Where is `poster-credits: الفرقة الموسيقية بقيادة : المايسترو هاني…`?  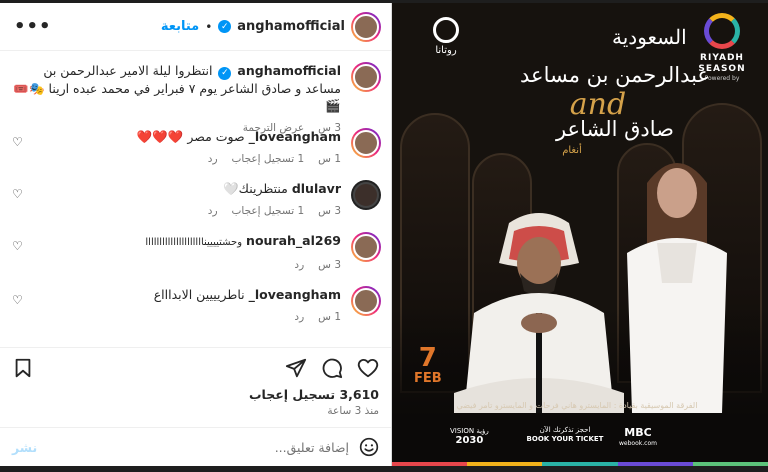 poster-credits: الفرقة الموسيقية بقيادة : المايسترو هاني… is located at coordinates (577, 405).